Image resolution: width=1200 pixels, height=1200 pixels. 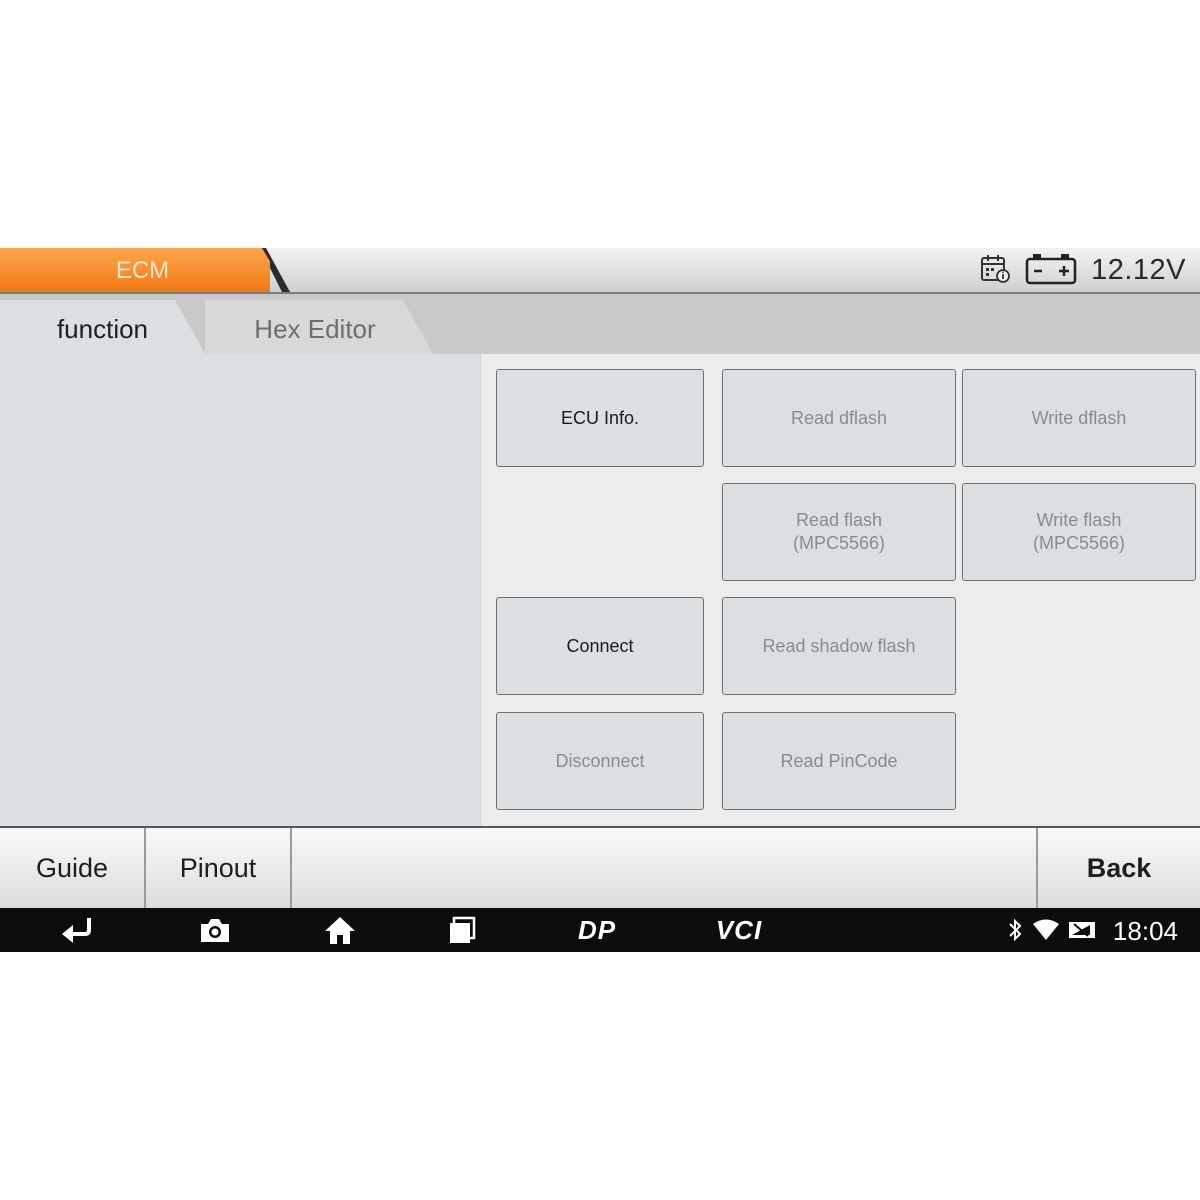 What do you see at coordinates (600, 867) in the screenshot?
I see `bottom-toolbar: Guide Pinout Back` at bounding box center [600, 867].